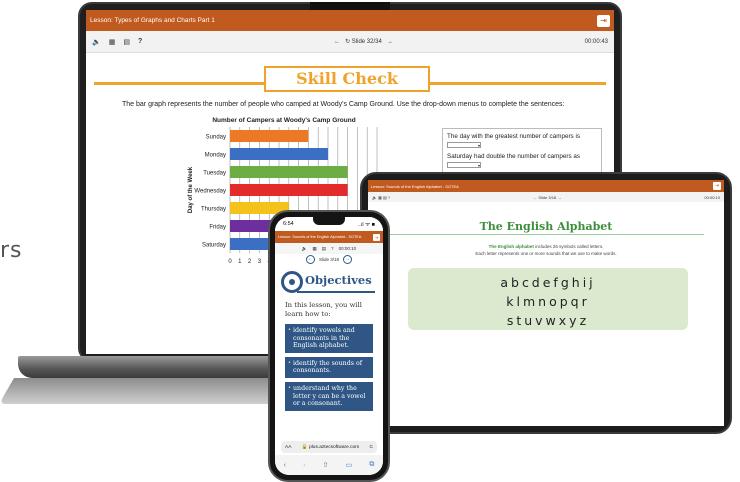 The height and width of the screenshot is (482, 740). I want to click on lesson-toolbar: 🔈 ▦ ▤ ? ← ↻ Slide 32/34 → 00:00:43, so click(350, 42).